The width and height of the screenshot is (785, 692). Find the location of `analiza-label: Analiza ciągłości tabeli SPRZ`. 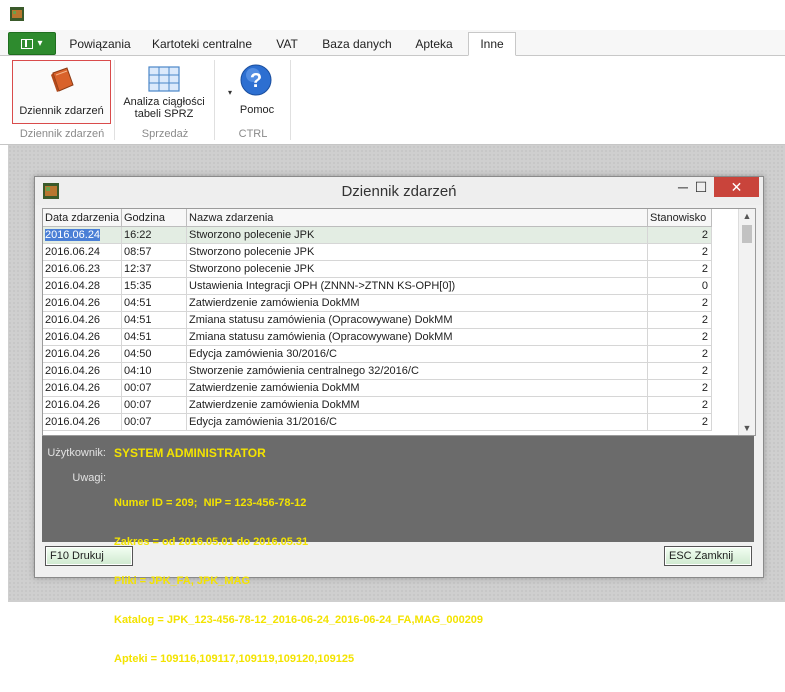

analiza-label: Analiza ciągłości tabeli SPRZ is located at coordinates (164, 108).